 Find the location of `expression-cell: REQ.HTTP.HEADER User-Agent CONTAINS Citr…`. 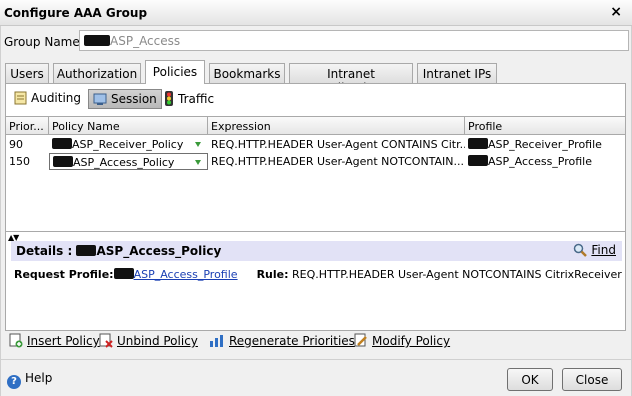

expression-cell: REQ.HTTP.HEADER User-Agent CONTAINS Citr… is located at coordinates (338, 144).